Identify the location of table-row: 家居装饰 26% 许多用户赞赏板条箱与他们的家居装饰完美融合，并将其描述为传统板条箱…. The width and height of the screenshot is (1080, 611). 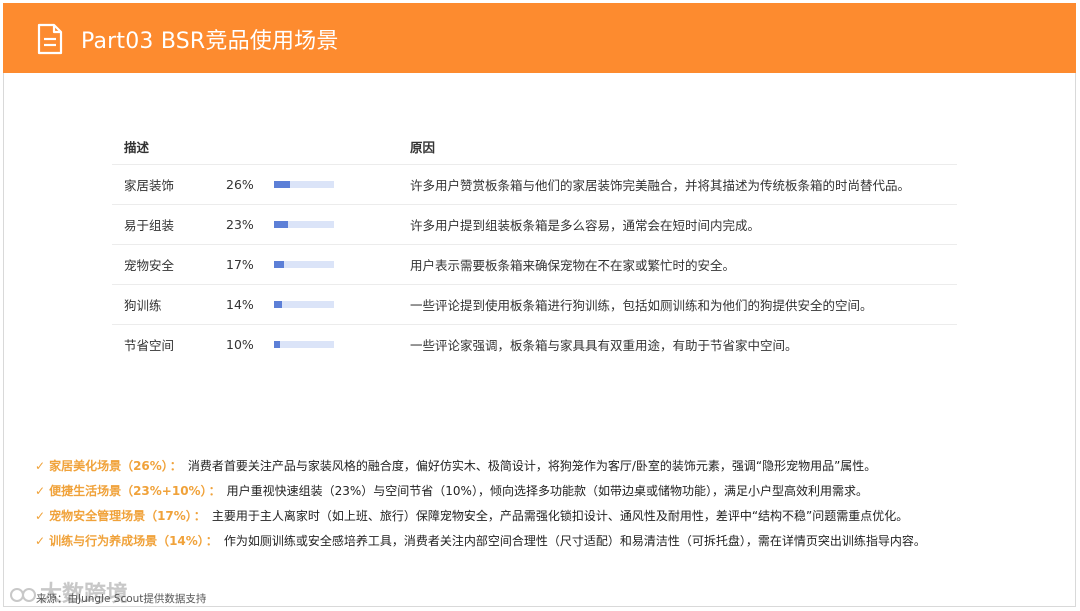
(534, 184).